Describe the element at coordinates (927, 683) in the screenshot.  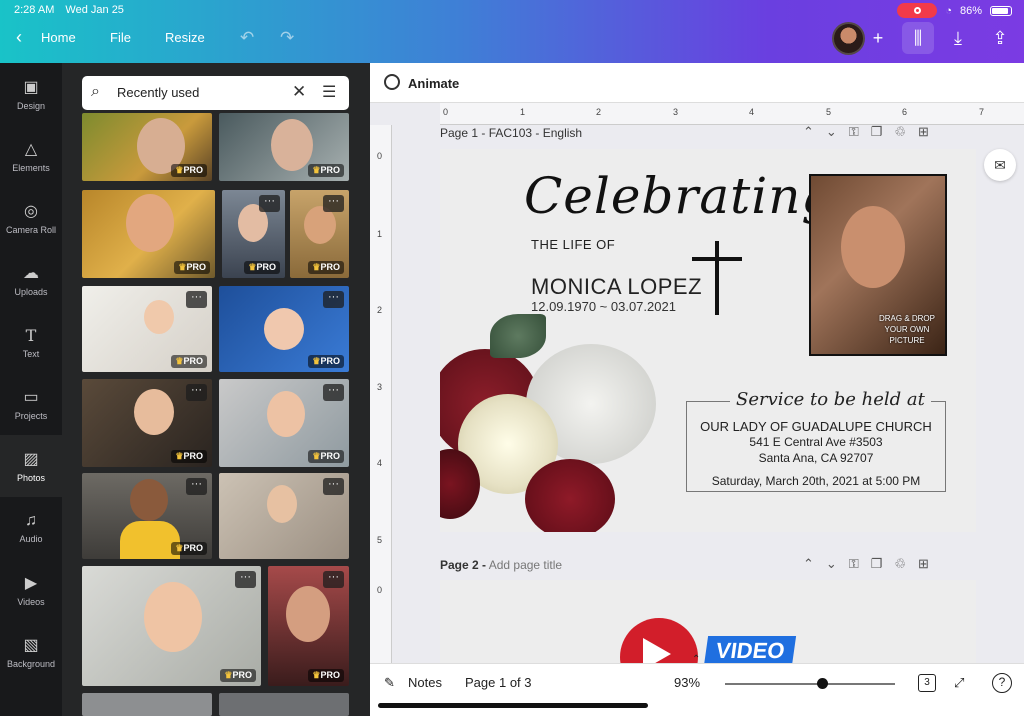
I see `page-grid-button: 3` at that location.